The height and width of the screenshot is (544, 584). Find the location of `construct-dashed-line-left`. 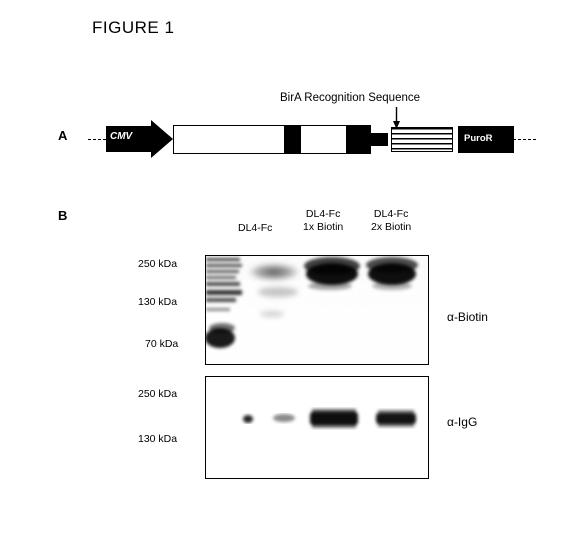

construct-dashed-line-left is located at coordinates (97, 139).